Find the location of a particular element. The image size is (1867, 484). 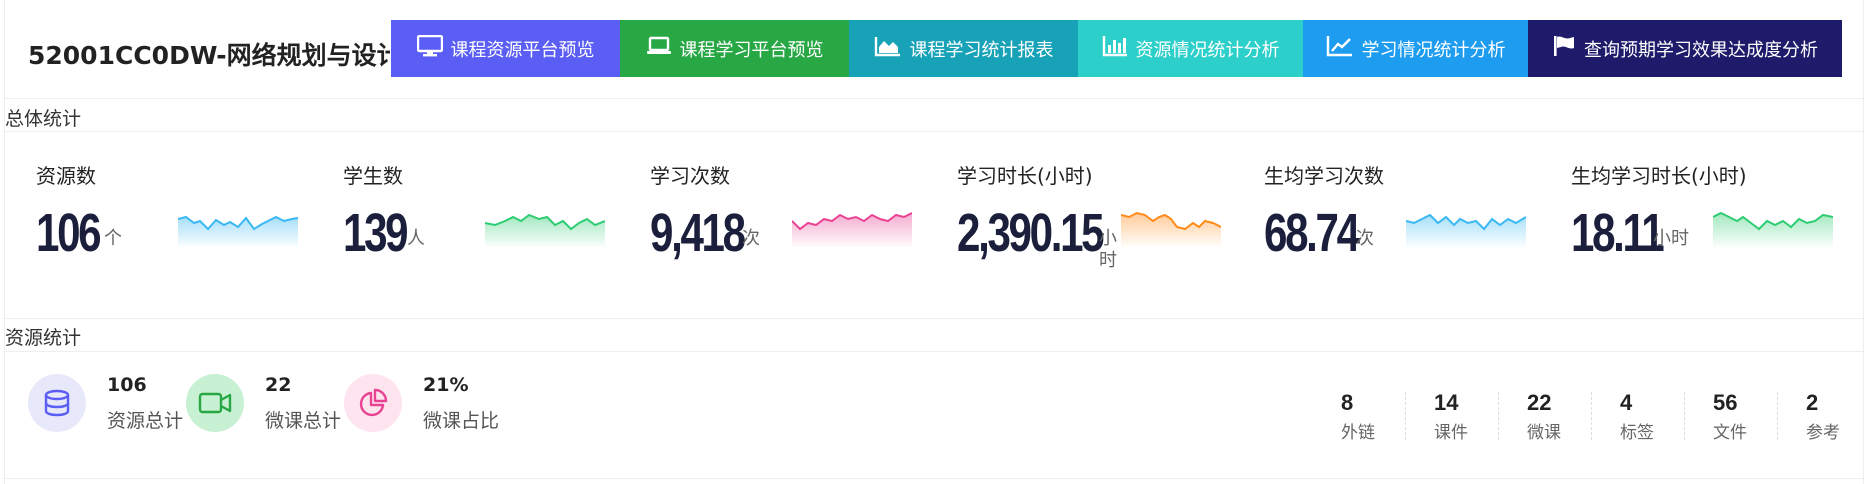

stat-avg-study-hours: 生均学习时长(小时) 18.11 小时 is located at coordinates (1719, 216).